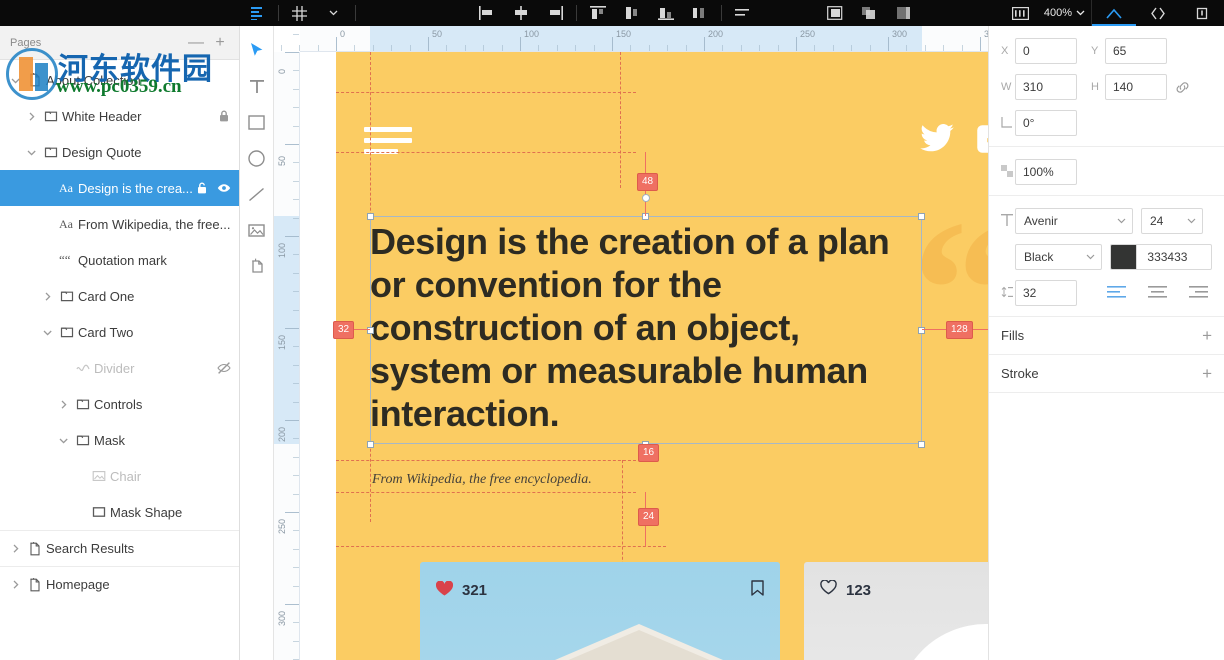 This screenshot has width=1224, height=660. What do you see at coordinates (196, 42) in the screenshot?
I see `pages-minimize-button: —` at bounding box center [196, 42].